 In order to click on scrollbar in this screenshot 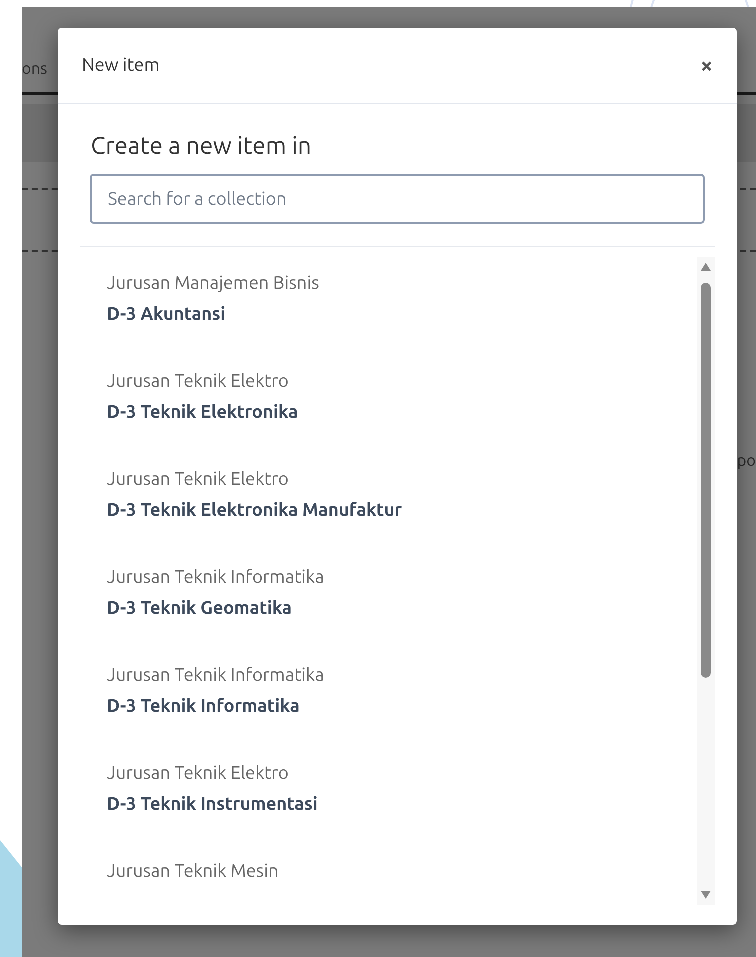, I will do `click(706, 581)`.